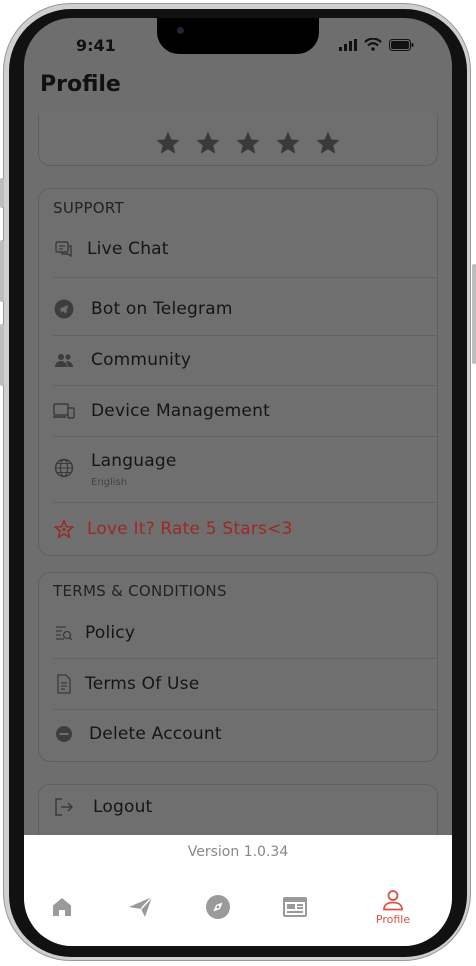 The height and width of the screenshot is (966, 476). What do you see at coordinates (64, 734) in the screenshot?
I see `minus-circle-icon` at bounding box center [64, 734].